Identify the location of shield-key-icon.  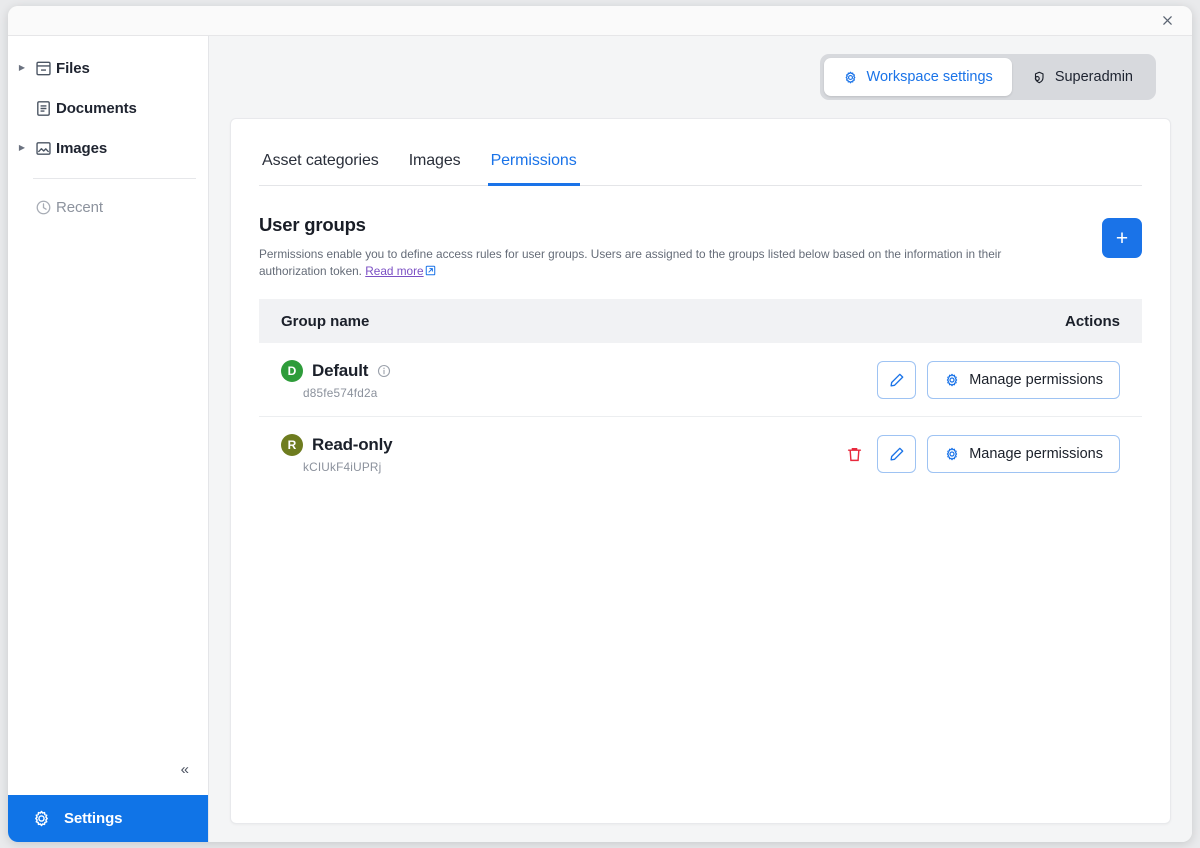
(1038, 77).